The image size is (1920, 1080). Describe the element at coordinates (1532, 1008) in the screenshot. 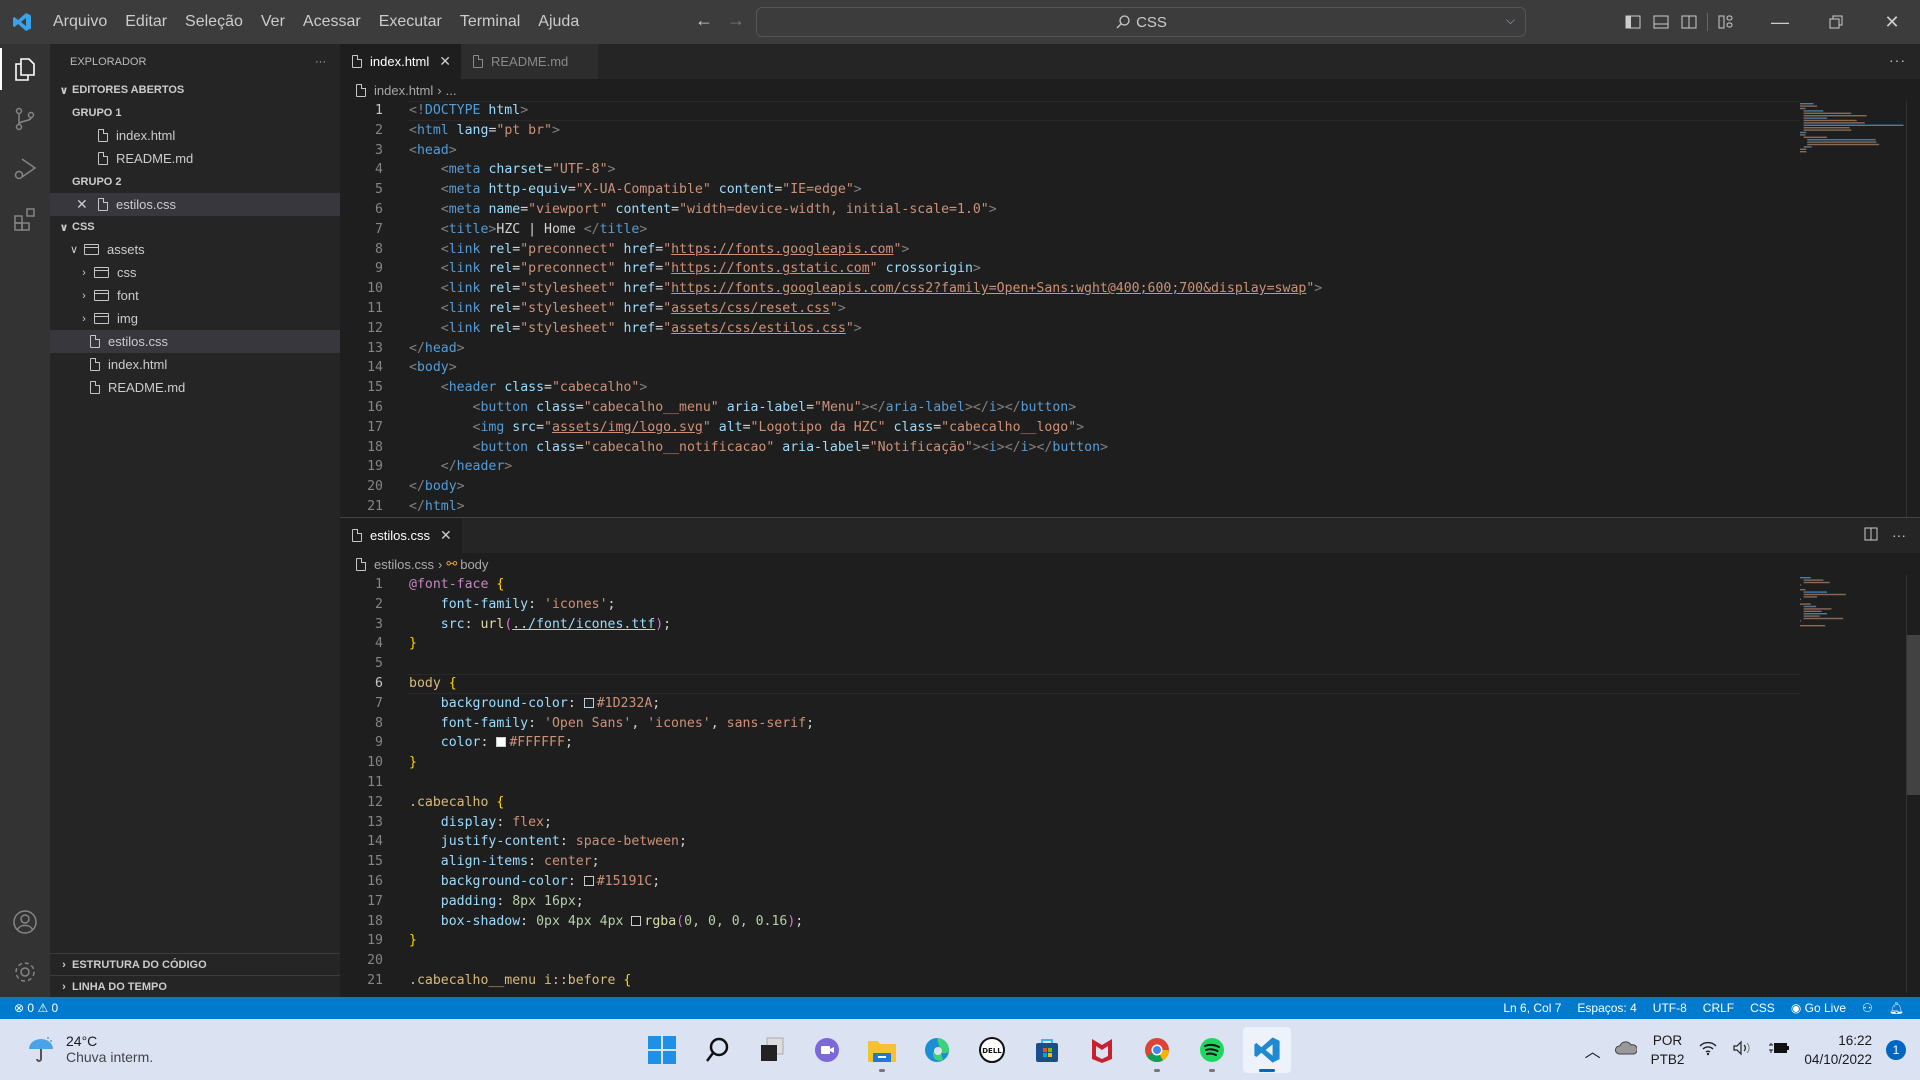

I see `cursor-position: Ln 6, Col 7` at that location.